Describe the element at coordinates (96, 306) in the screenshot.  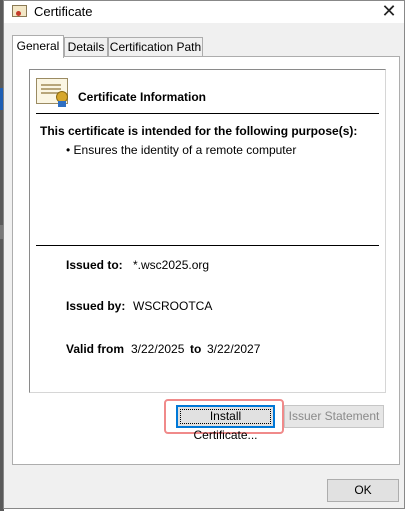
I see `issued-by-label: Issued by:` at that location.